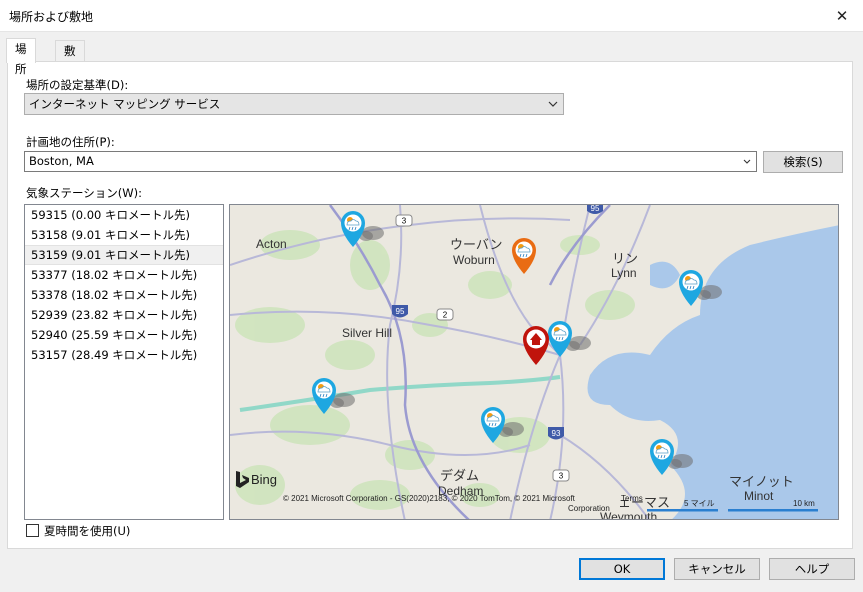  I want to click on window-title: 場所および敷地, so click(51, 17).